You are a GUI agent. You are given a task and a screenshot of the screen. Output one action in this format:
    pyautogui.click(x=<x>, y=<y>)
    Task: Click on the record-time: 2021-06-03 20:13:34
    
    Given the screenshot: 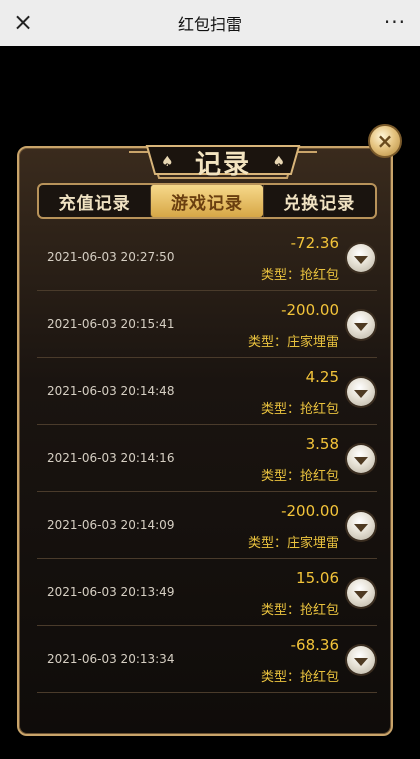 What is the action you would take?
    pyautogui.click(x=111, y=659)
    